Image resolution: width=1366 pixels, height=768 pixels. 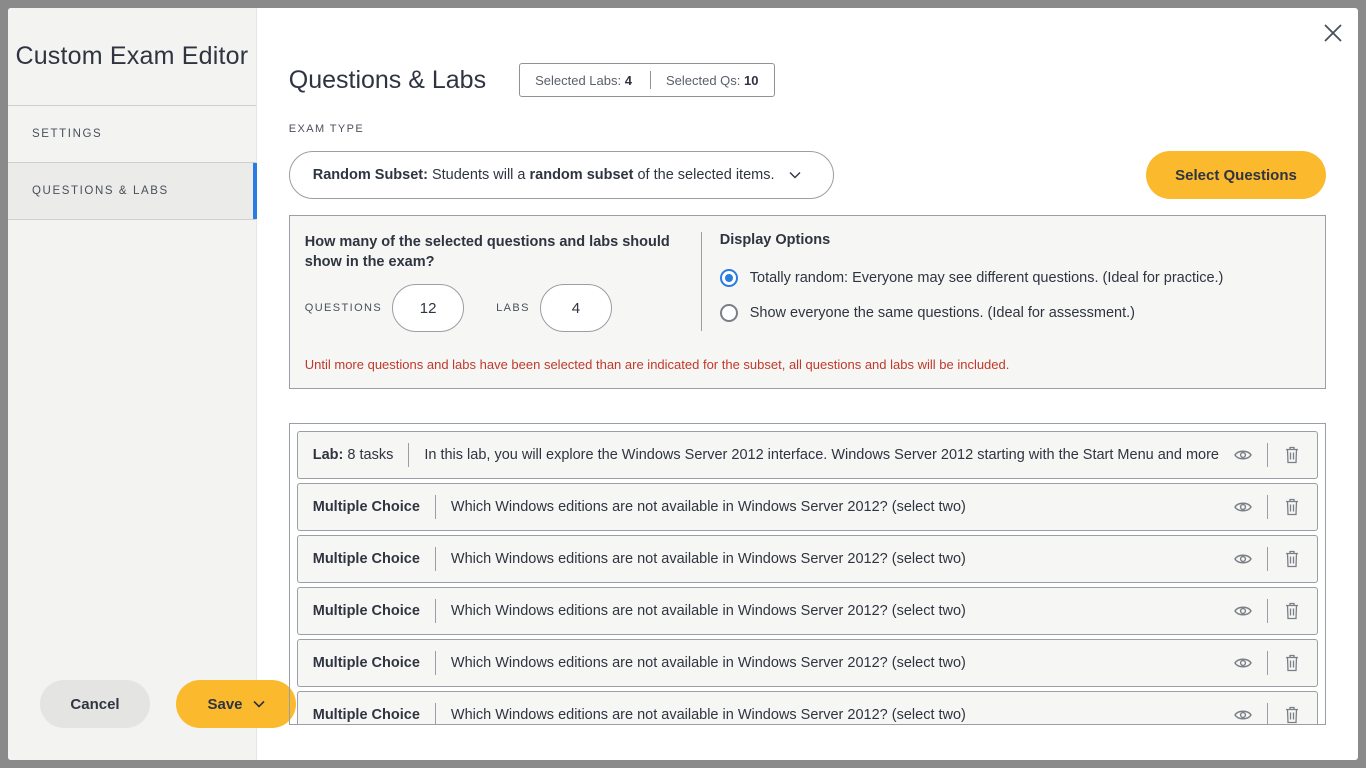 I want to click on exam-type-desc-2: of the selected items., so click(x=704, y=175).